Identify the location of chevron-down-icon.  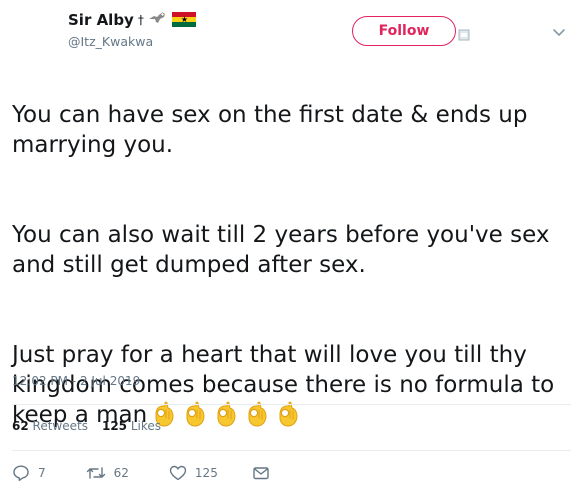
(559, 31).